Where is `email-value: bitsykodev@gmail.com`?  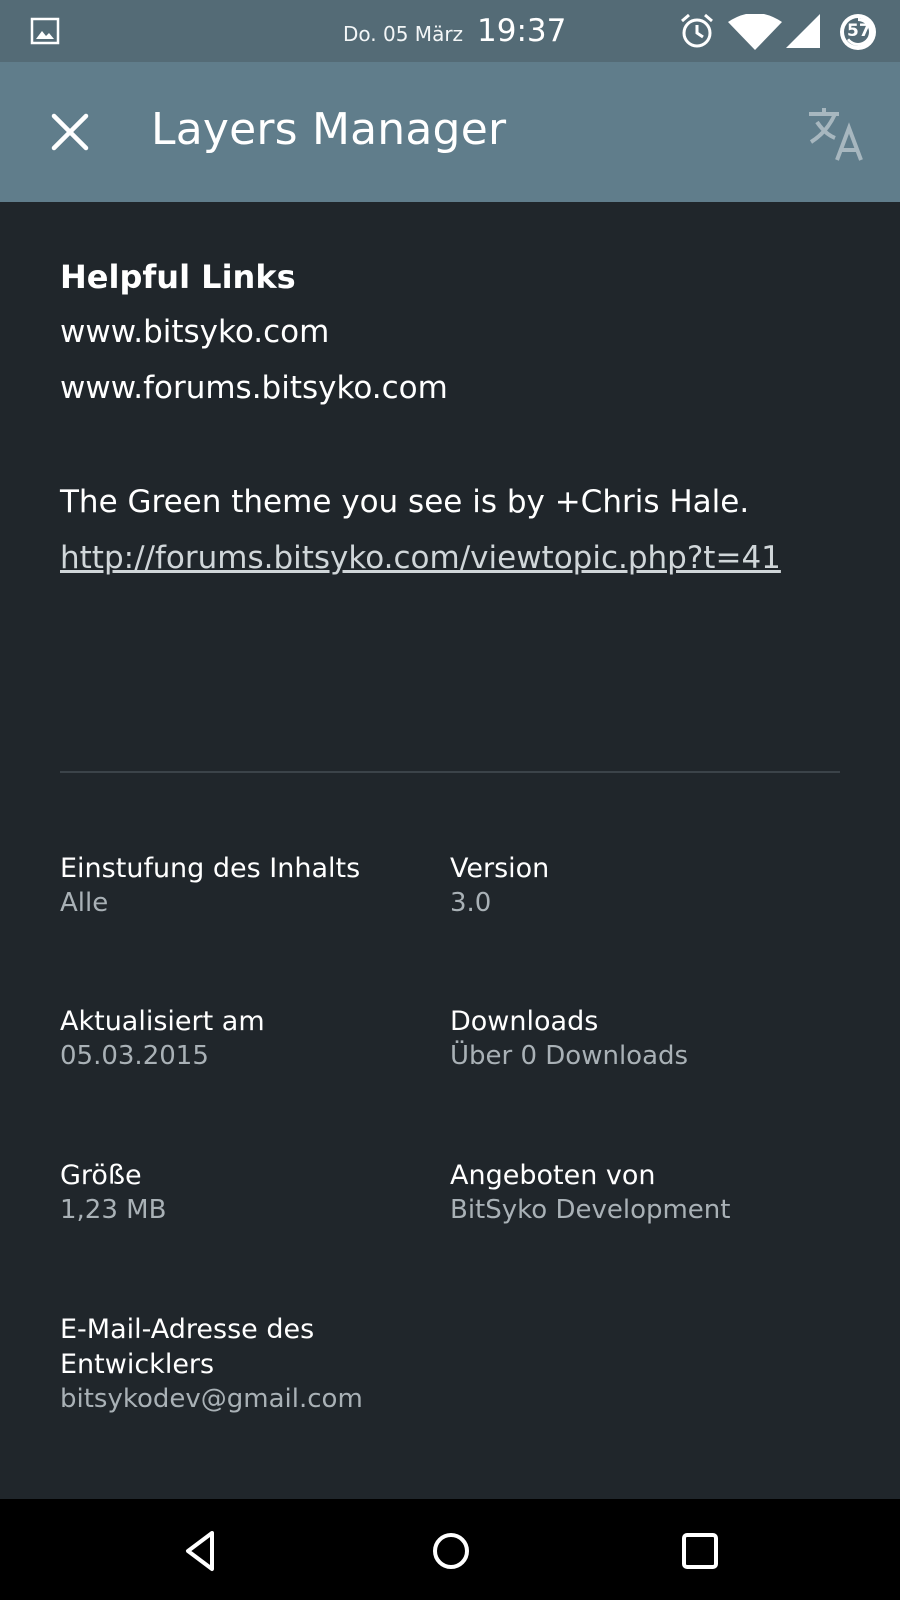 email-value: bitsykodev@gmail.com is located at coordinates (211, 1399).